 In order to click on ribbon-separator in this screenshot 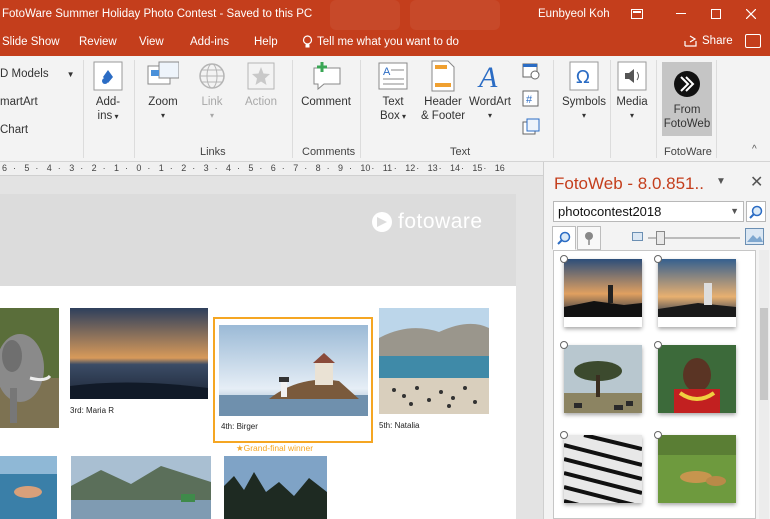, I will do `click(134, 109)`.